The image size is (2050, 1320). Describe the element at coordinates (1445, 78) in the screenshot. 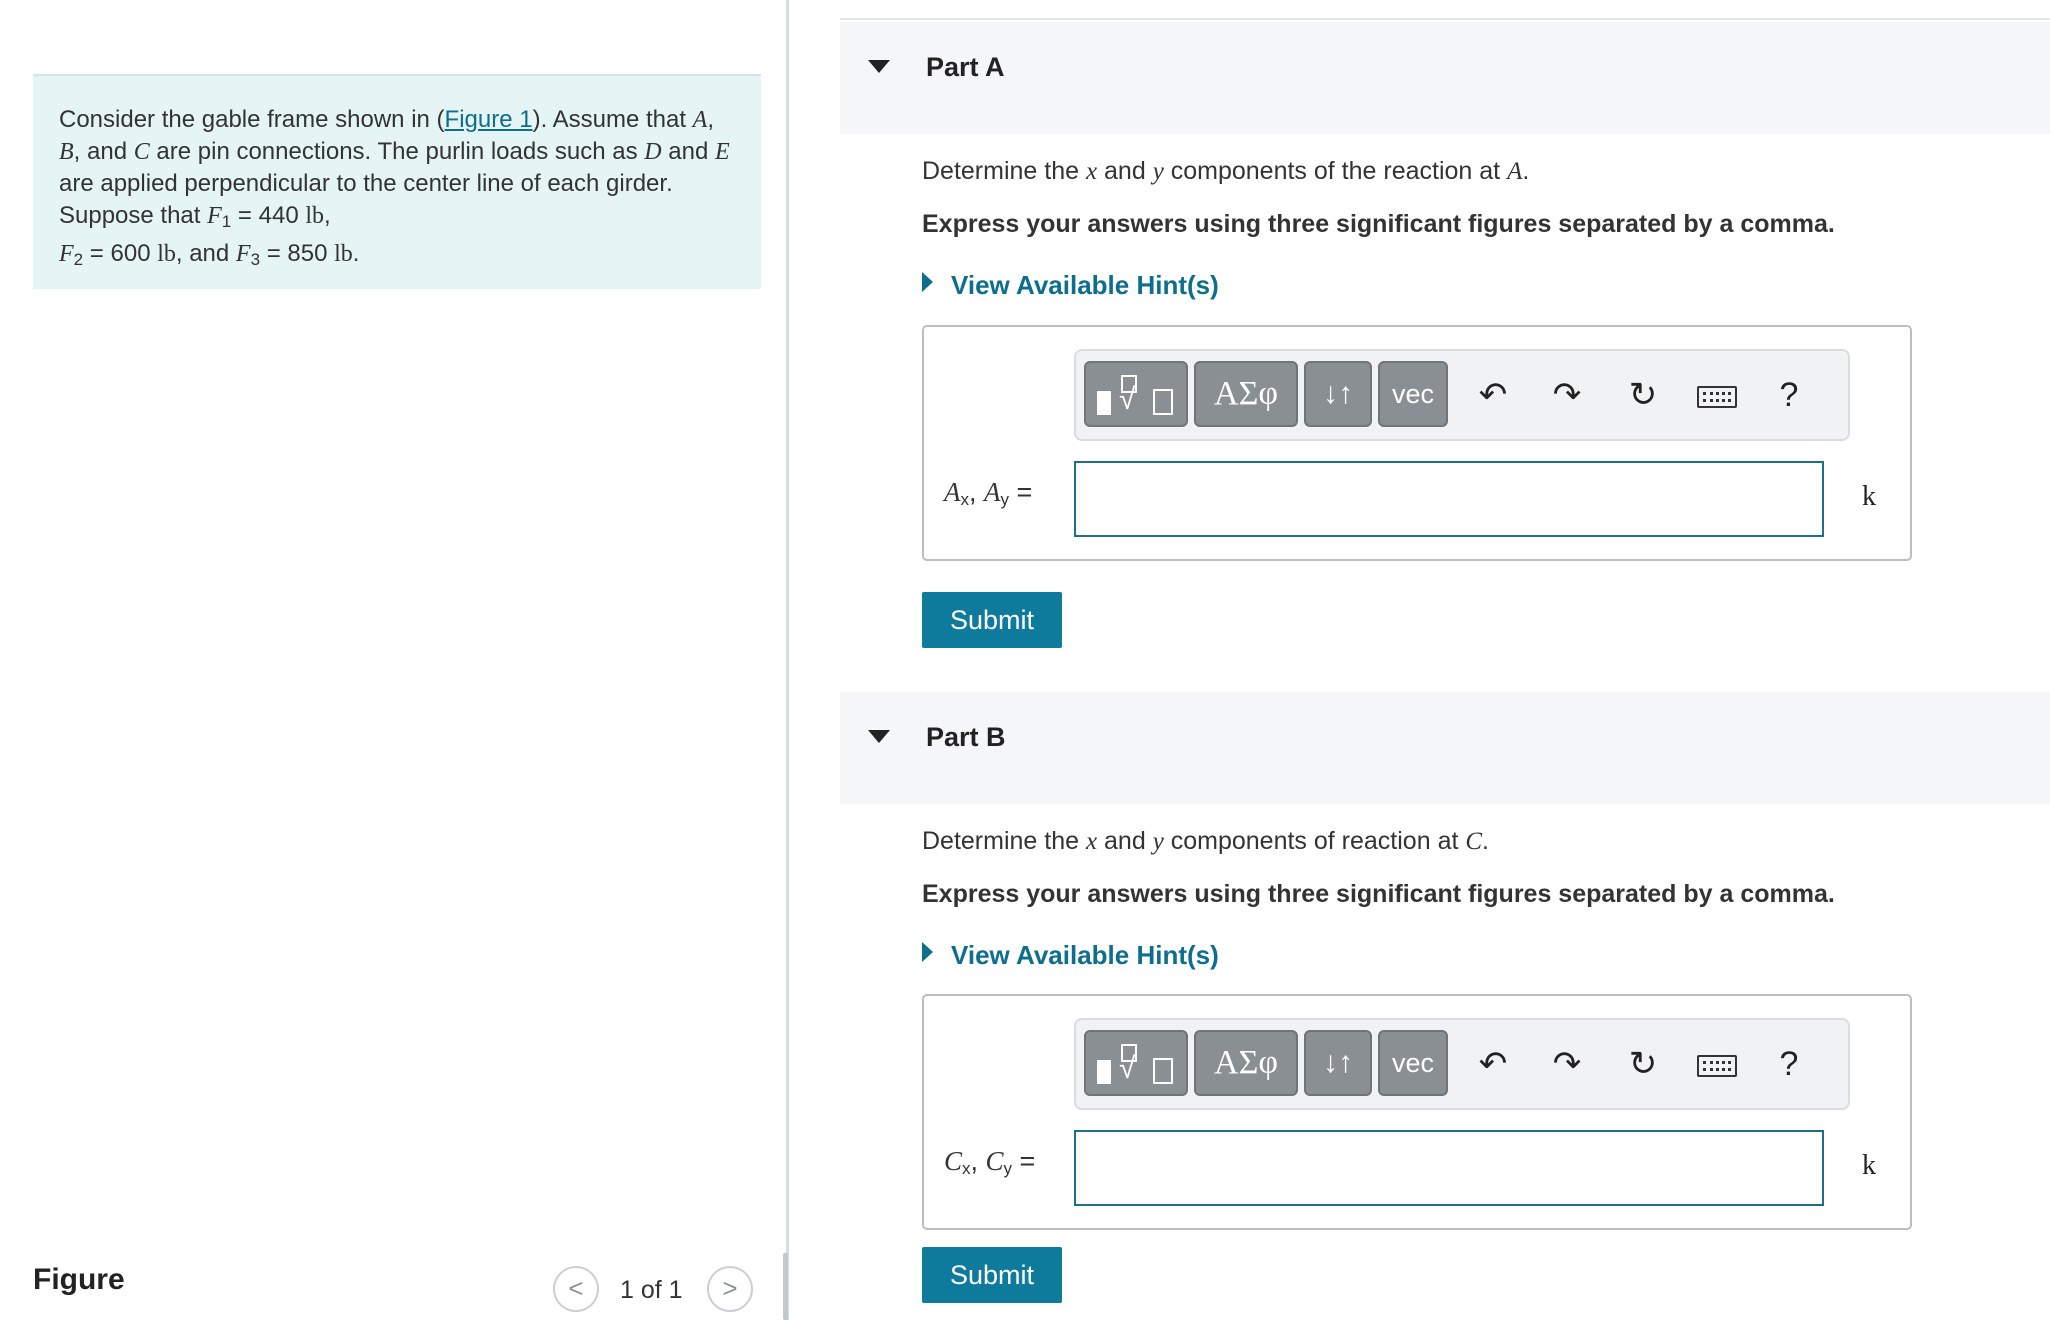

I see `part-a-header: Part A` at that location.